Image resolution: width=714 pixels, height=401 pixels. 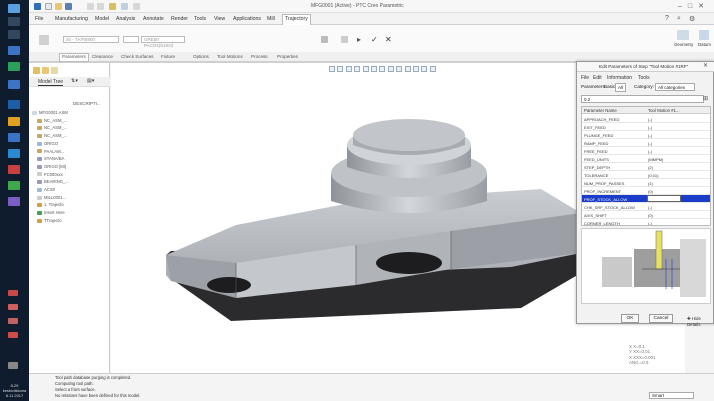 What do you see at coordinates (71, 19) in the screenshot?
I see `menu-manufacturing: Manufacturing` at bounding box center [71, 19].